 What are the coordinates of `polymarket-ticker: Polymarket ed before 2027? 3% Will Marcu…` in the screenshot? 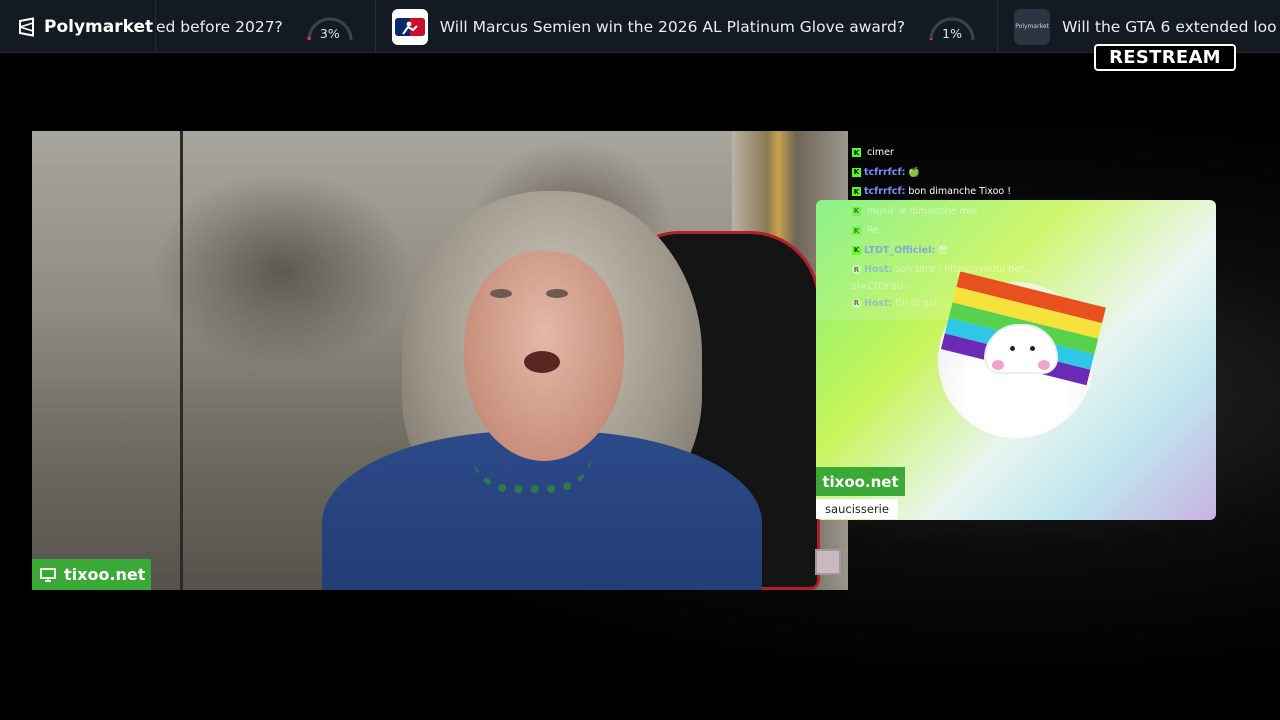 It's located at (640, 26).